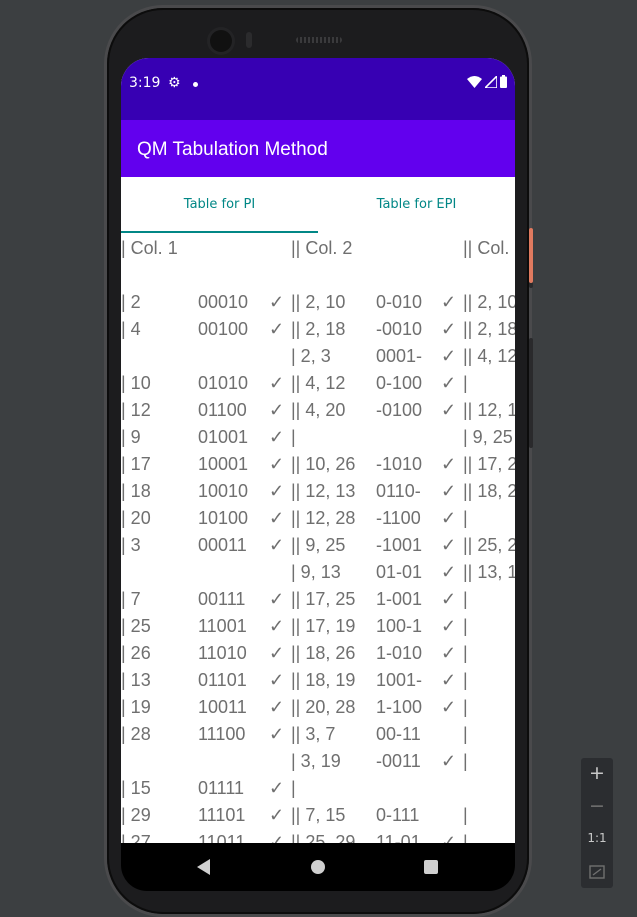 The width and height of the screenshot is (637, 917). What do you see at coordinates (531, 393) in the screenshot?
I see `volume-button` at bounding box center [531, 393].